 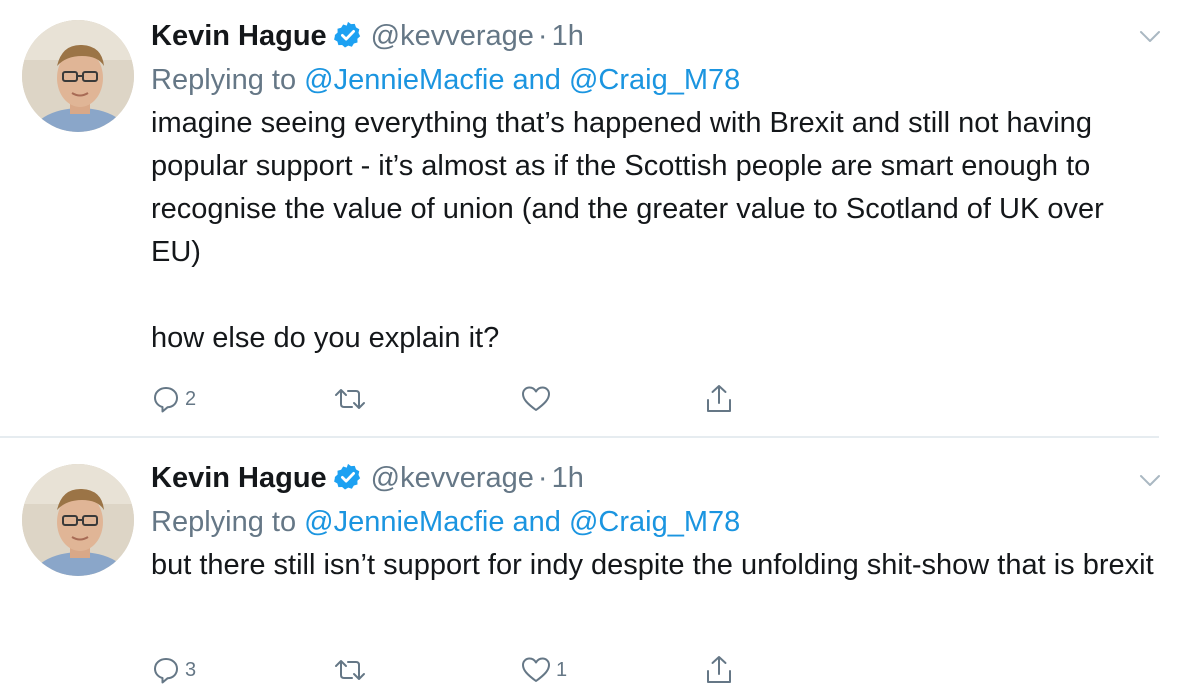 I want to click on reply-button: 2, so click(x=173, y=399).